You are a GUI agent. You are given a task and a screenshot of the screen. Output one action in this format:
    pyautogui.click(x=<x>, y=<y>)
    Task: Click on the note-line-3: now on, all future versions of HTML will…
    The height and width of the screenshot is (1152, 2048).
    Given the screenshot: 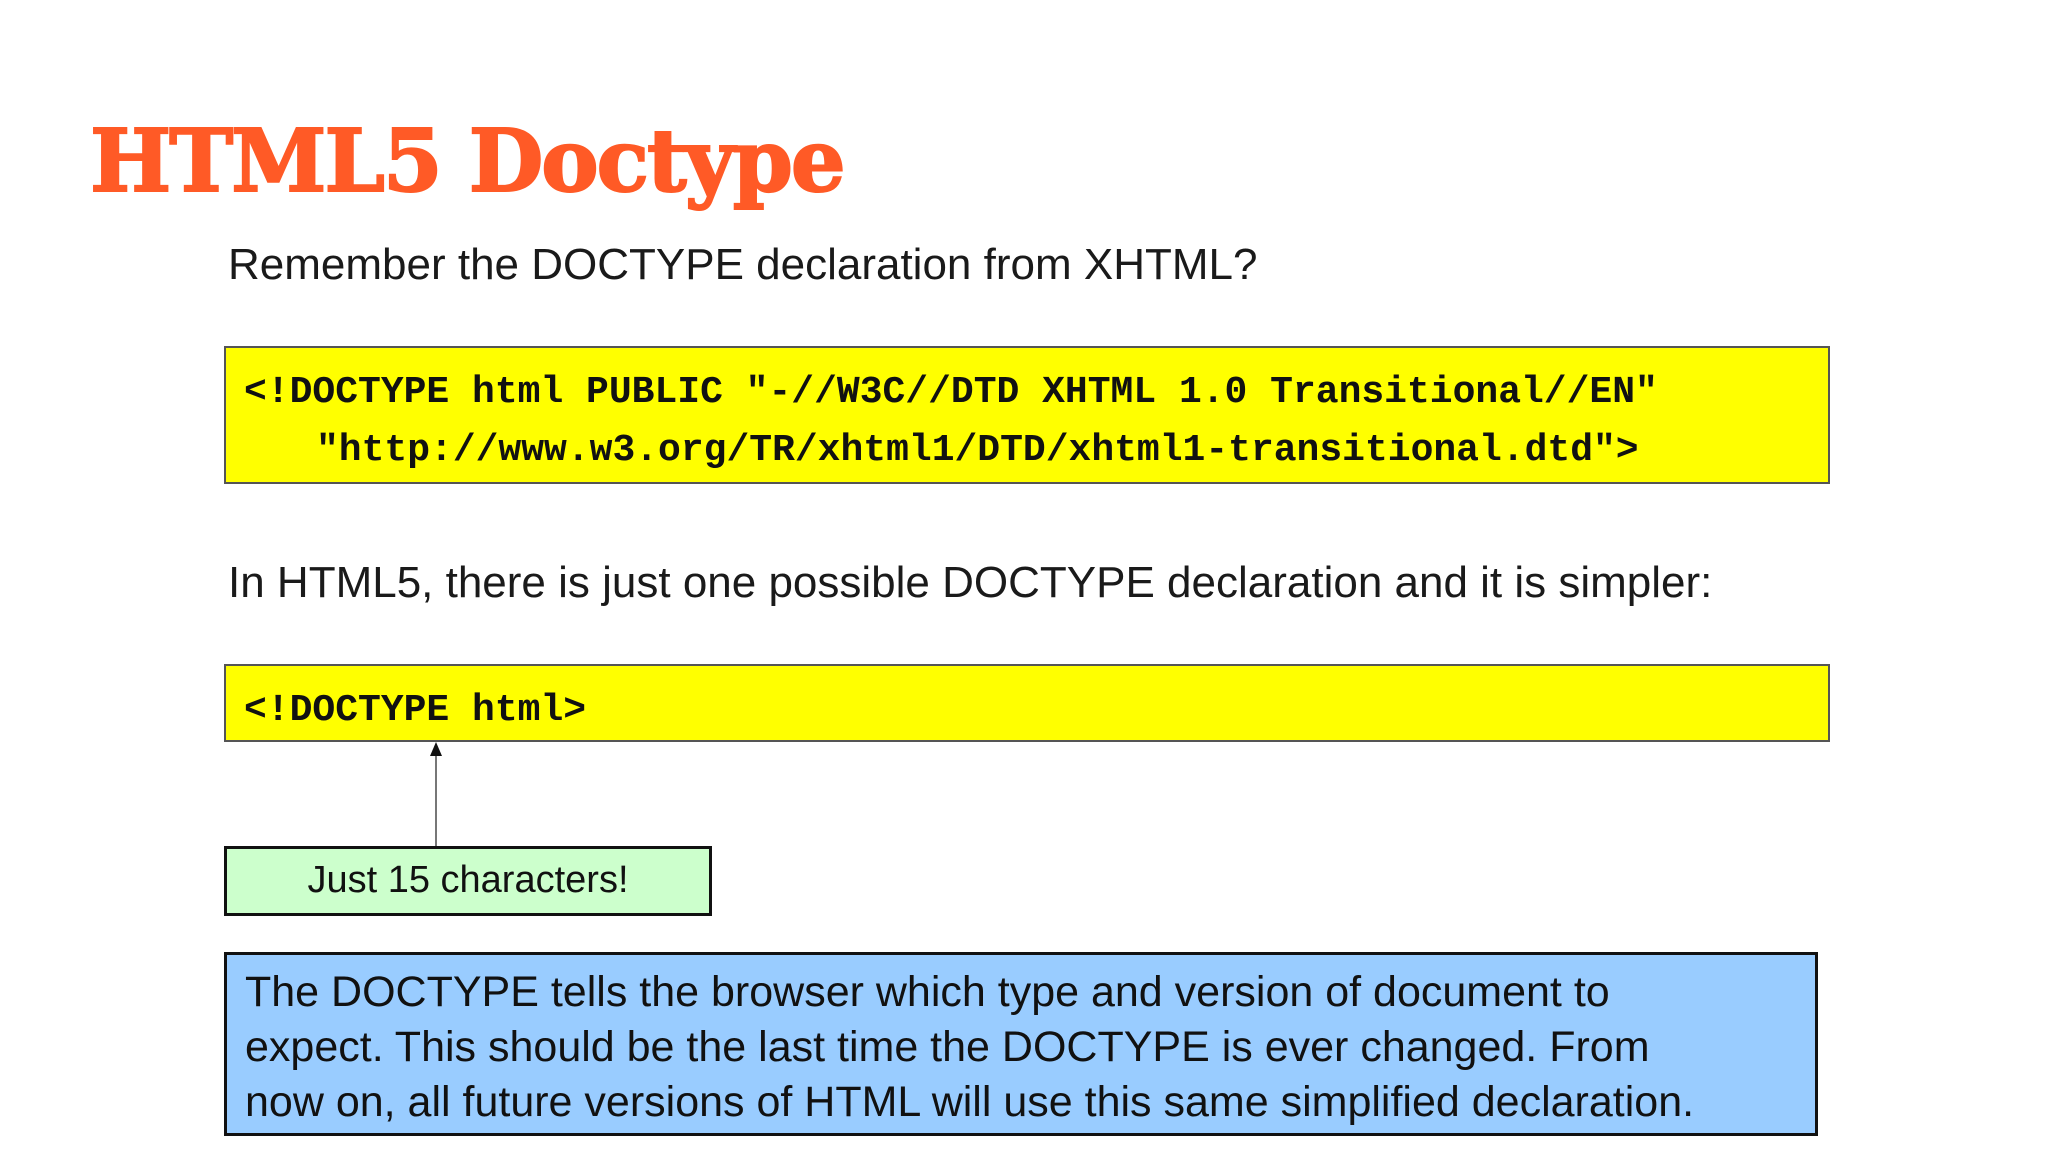 What is the action you would take?
    pyautogui.click(x=970, y=1102)
    